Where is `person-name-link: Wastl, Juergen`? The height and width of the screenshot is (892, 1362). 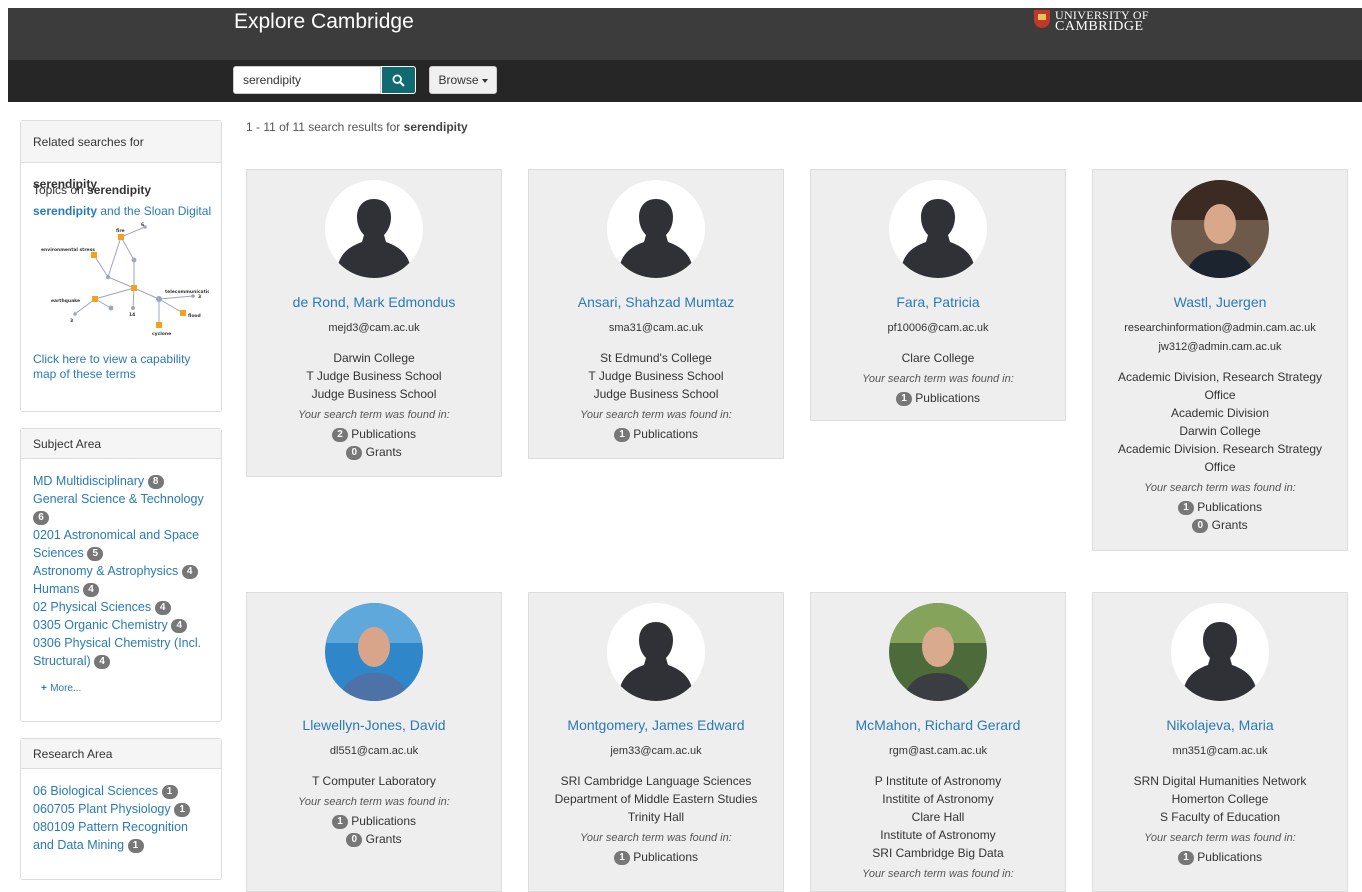 person-name-link: Wastl, Juergen is located at coordinates (1220, 302).